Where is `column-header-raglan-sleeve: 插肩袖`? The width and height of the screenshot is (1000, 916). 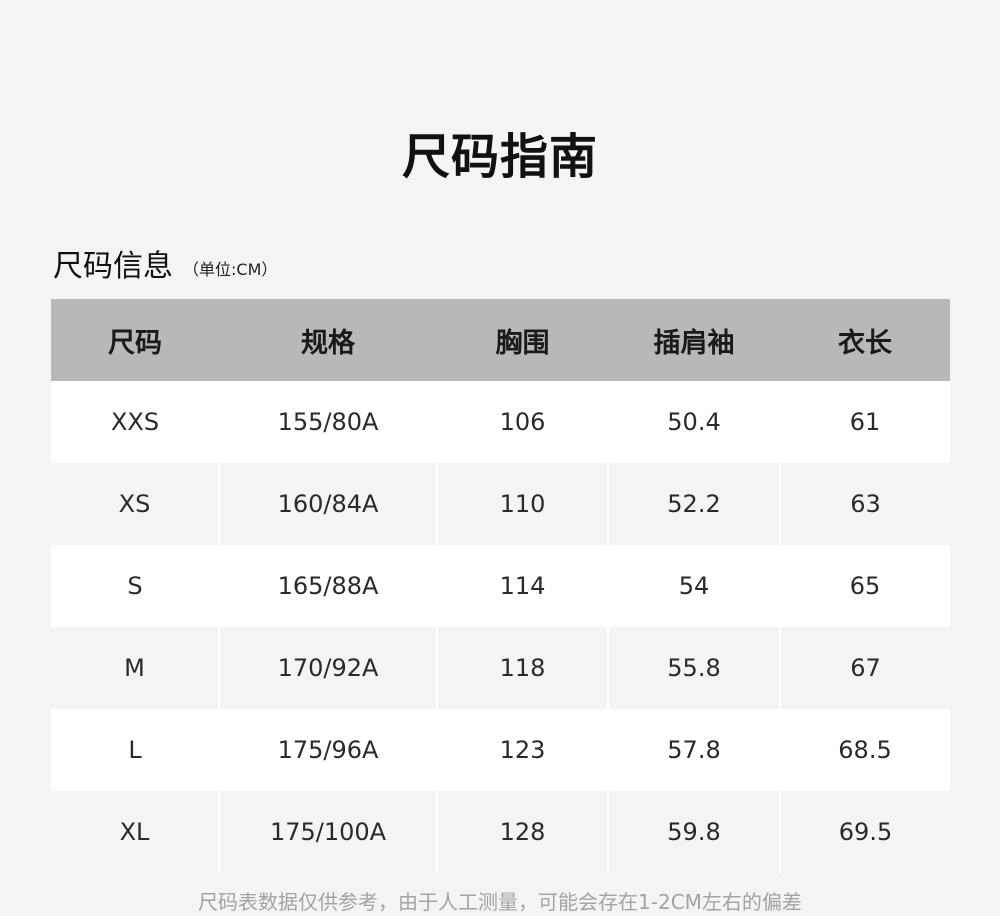
column-header-raglan-sleeve: 插肩袖 is located at coordinates (694, 340).